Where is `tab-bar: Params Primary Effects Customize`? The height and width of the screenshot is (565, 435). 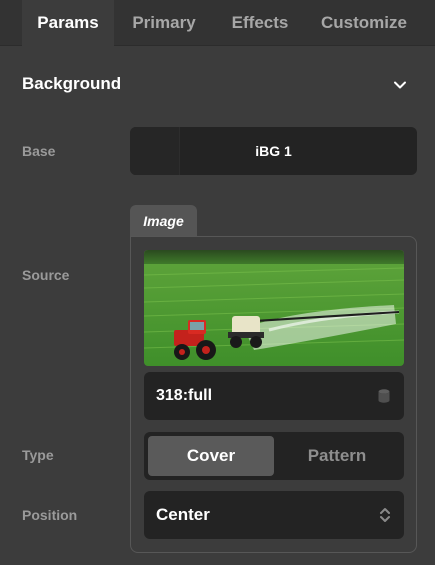
tab-bar: Params Primary Effects Customize is located at coordinates (217, 23).